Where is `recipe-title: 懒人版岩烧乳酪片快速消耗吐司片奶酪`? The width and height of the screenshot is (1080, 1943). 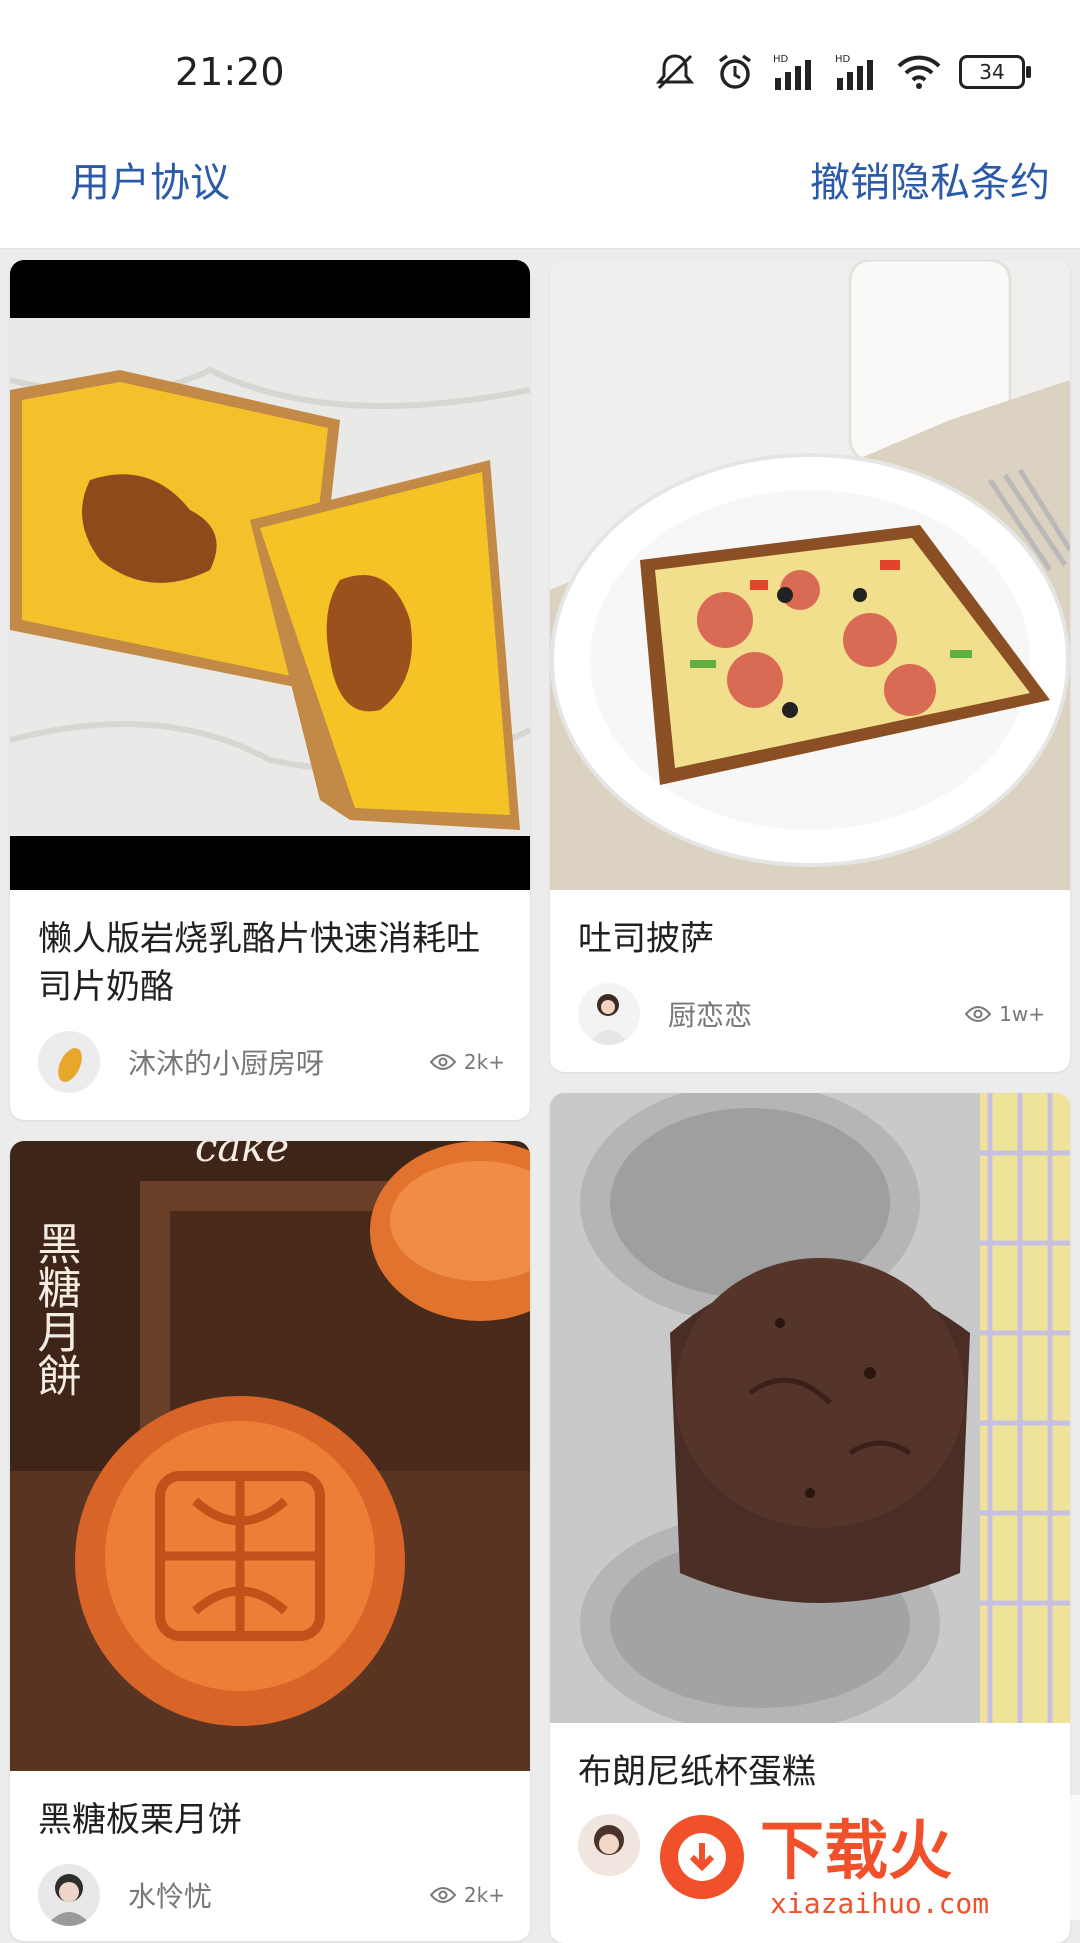
recipe-title: 懒人版岩烧乳酪片快速消耗吐司片奶酪 is located at coordinates (259, 963).